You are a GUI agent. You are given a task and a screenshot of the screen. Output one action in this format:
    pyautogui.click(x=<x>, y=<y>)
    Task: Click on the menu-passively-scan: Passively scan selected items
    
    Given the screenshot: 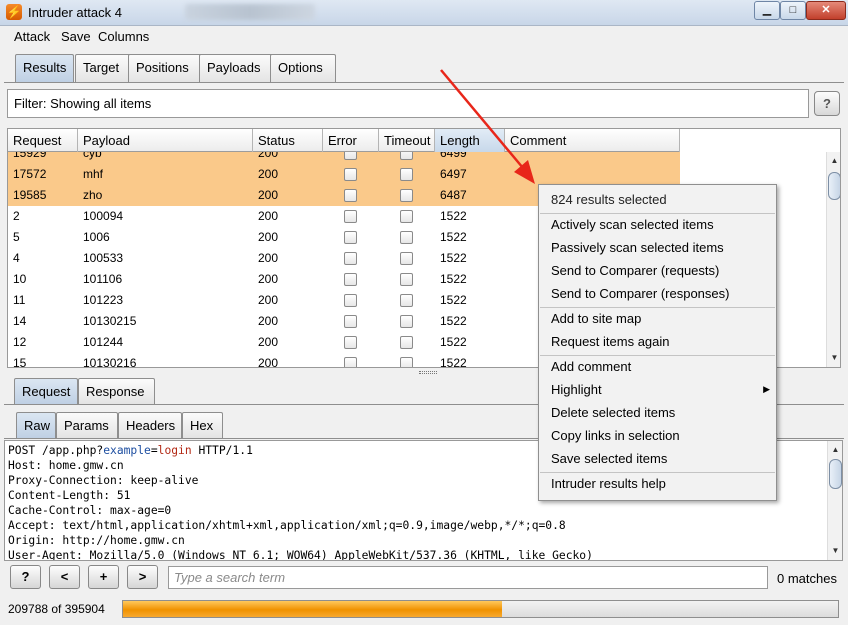 What is the action you would take?
    pyautogui.click(x=657, y=247)
    